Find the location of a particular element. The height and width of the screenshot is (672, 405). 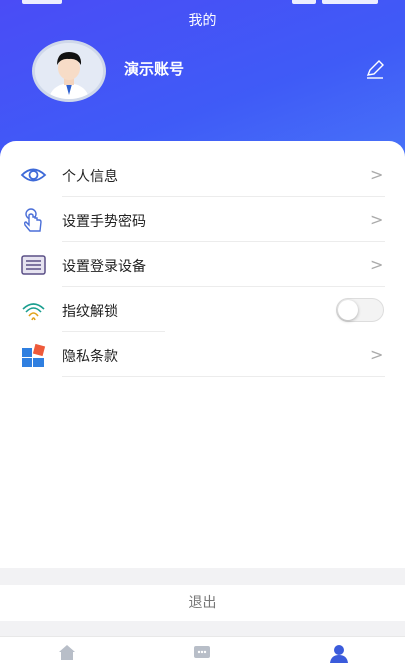

tab-mine is located at coordinates (339, 657).